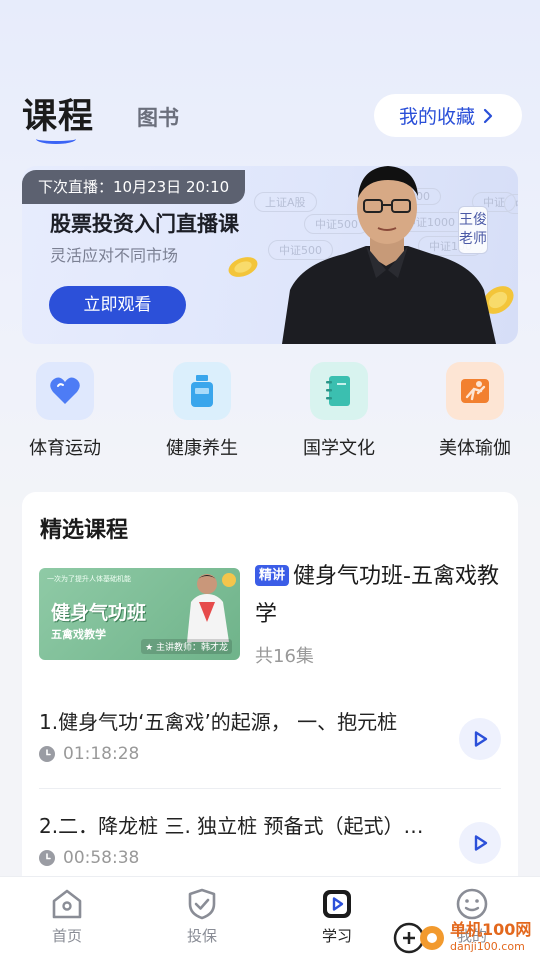 Image resolution: width=540 pixels, height=960 pixels. Describe the element at coordinates (336, 936) in the screenshot. I see `nav-label: 学习` at that location.